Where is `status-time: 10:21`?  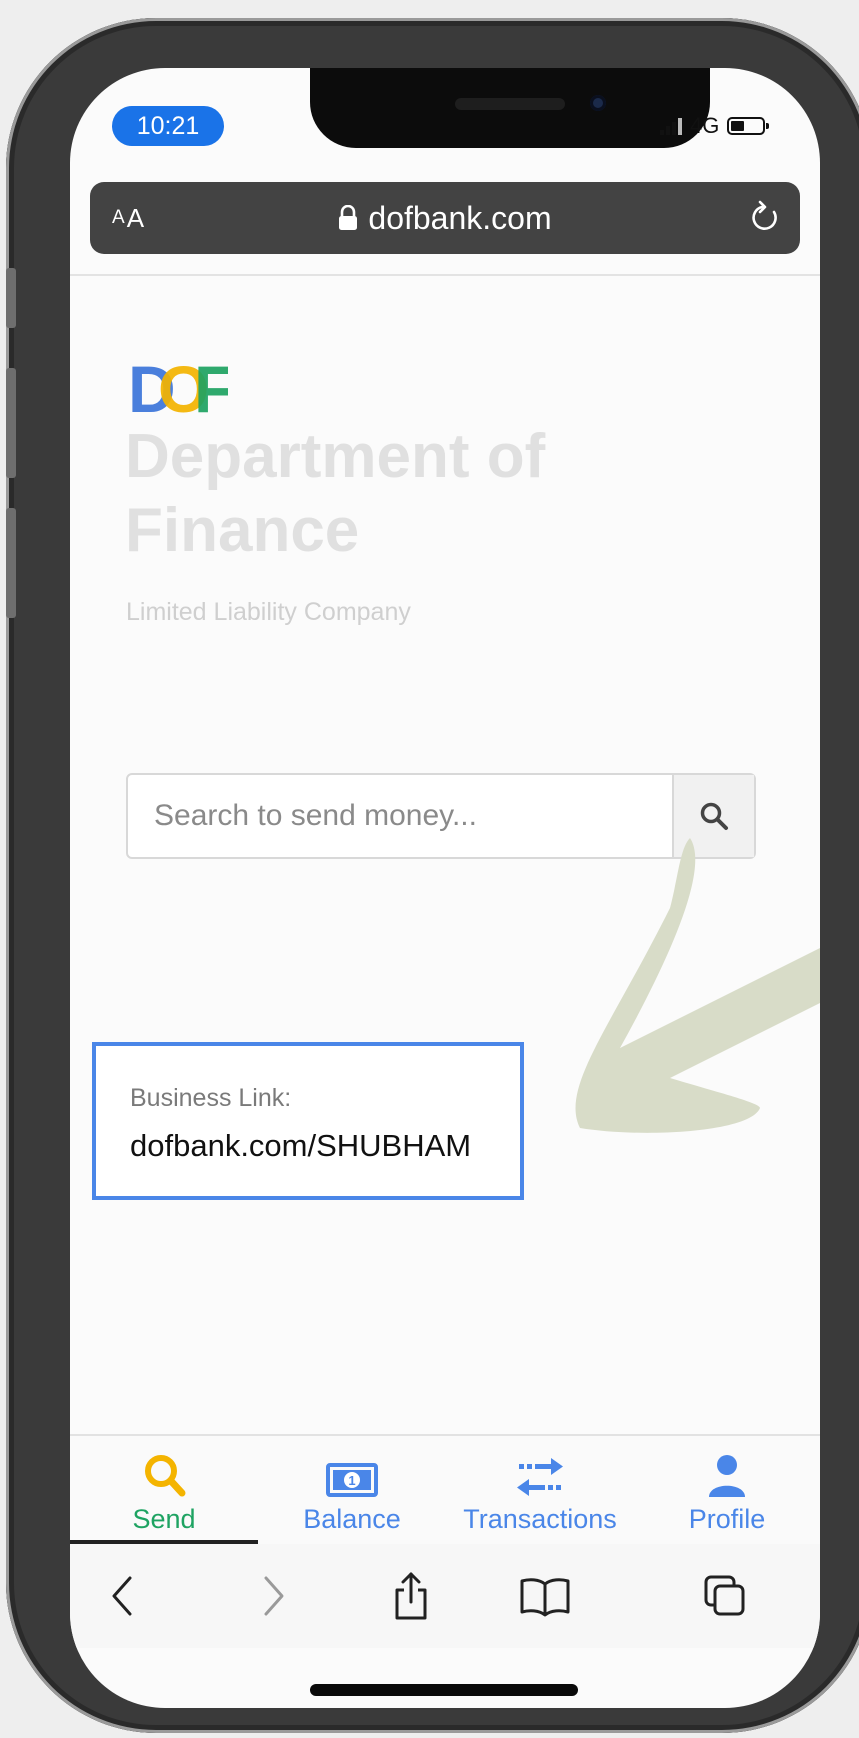 status-time: 10:21 is located at coordinates (168, 126).